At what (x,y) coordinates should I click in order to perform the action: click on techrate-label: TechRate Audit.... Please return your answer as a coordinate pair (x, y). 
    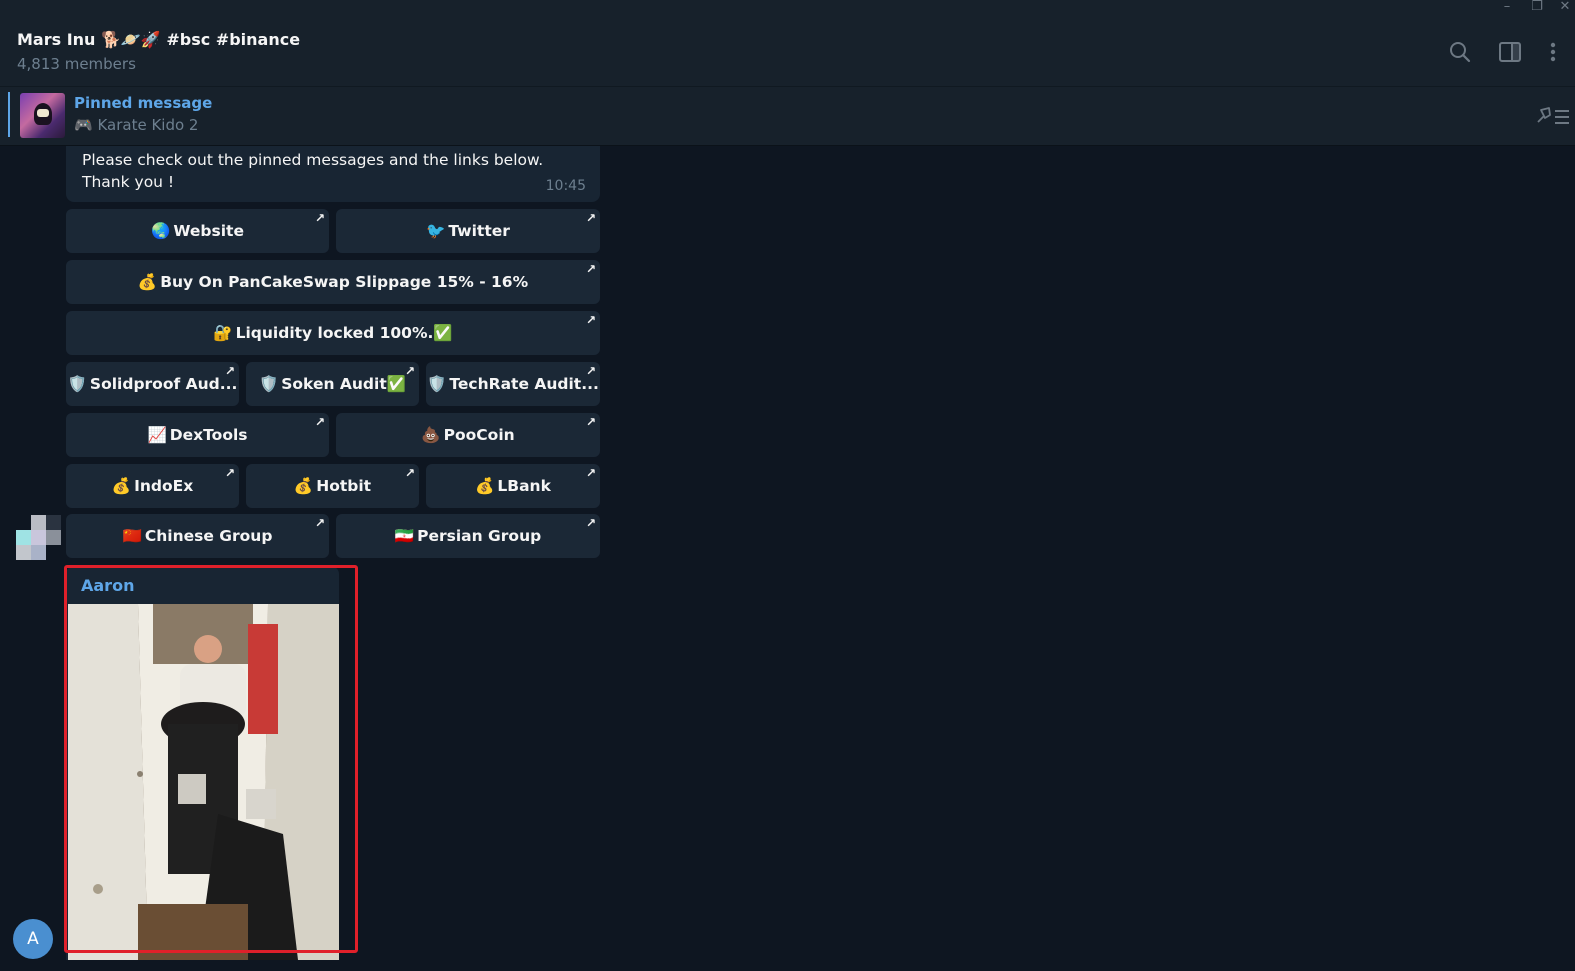
    Looking at the image, I should click on (524, 384).